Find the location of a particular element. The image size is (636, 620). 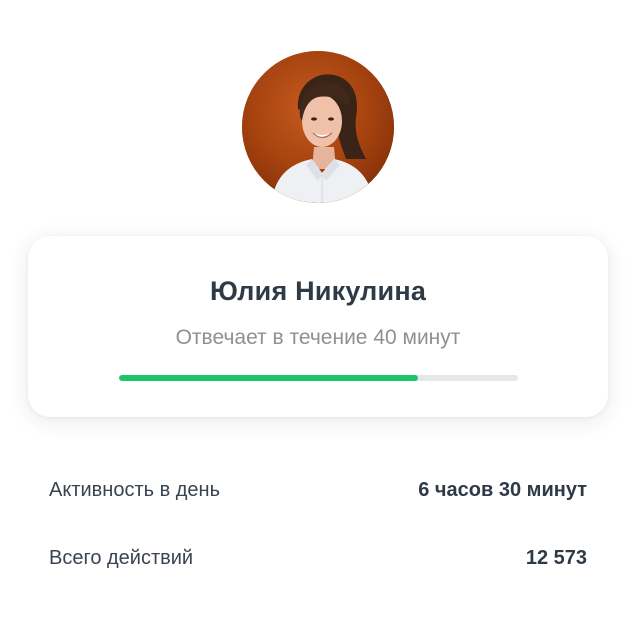

stat-label-activity: Активность в день is located at coordinates (135, 490).